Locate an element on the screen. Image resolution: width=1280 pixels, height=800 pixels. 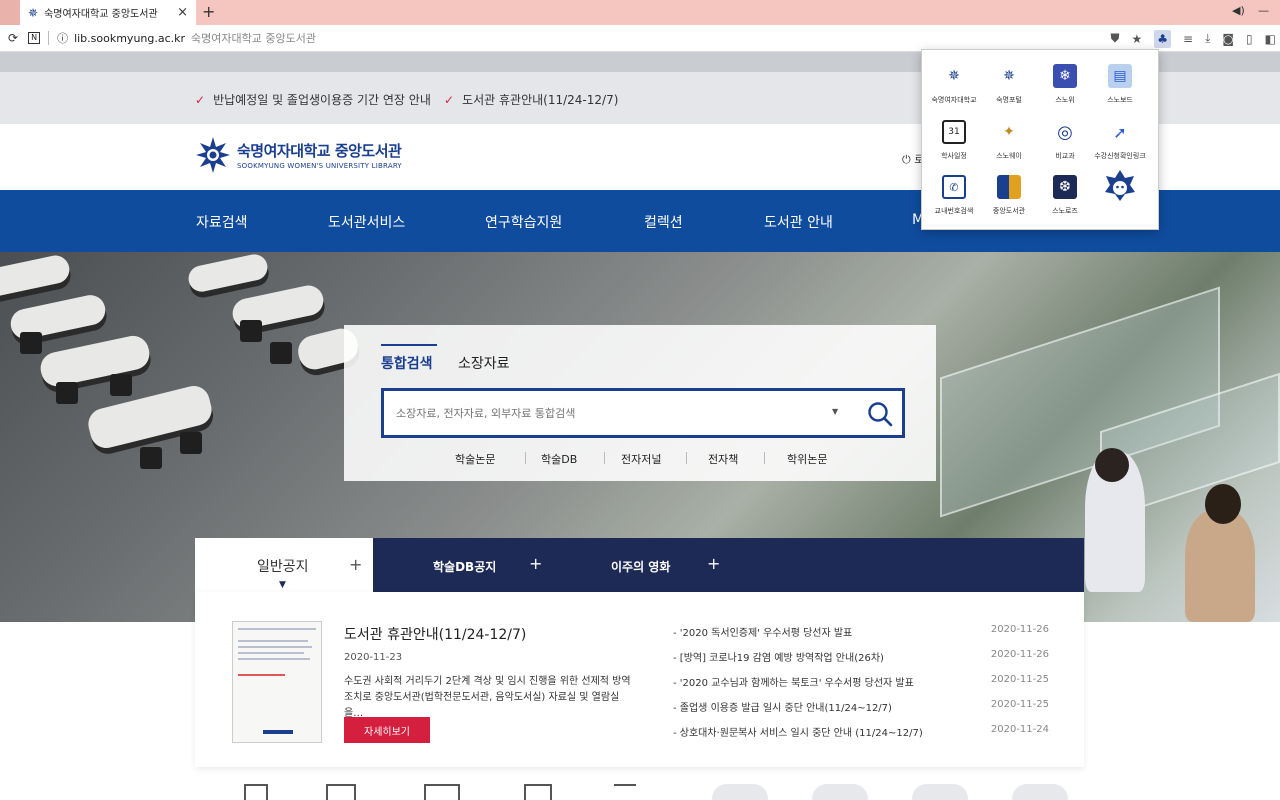
url-host: lib.sookmyung.ac.kr is located at coordinates (129, 38).